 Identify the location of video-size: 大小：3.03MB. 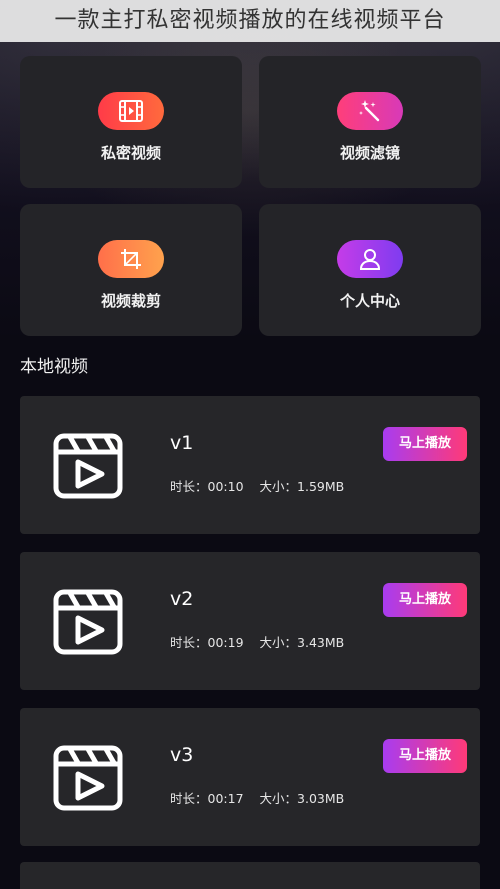
(302, 798).